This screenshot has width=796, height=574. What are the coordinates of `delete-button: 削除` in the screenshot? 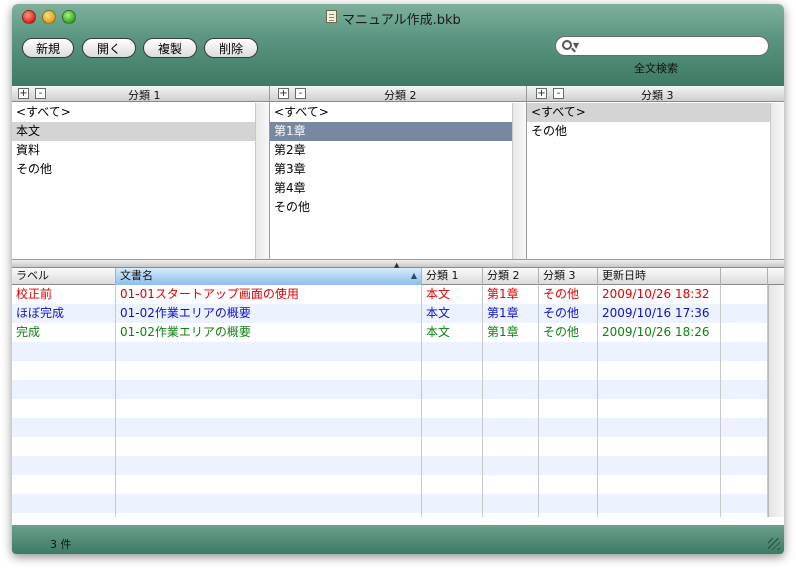 It's located at (231, 48).